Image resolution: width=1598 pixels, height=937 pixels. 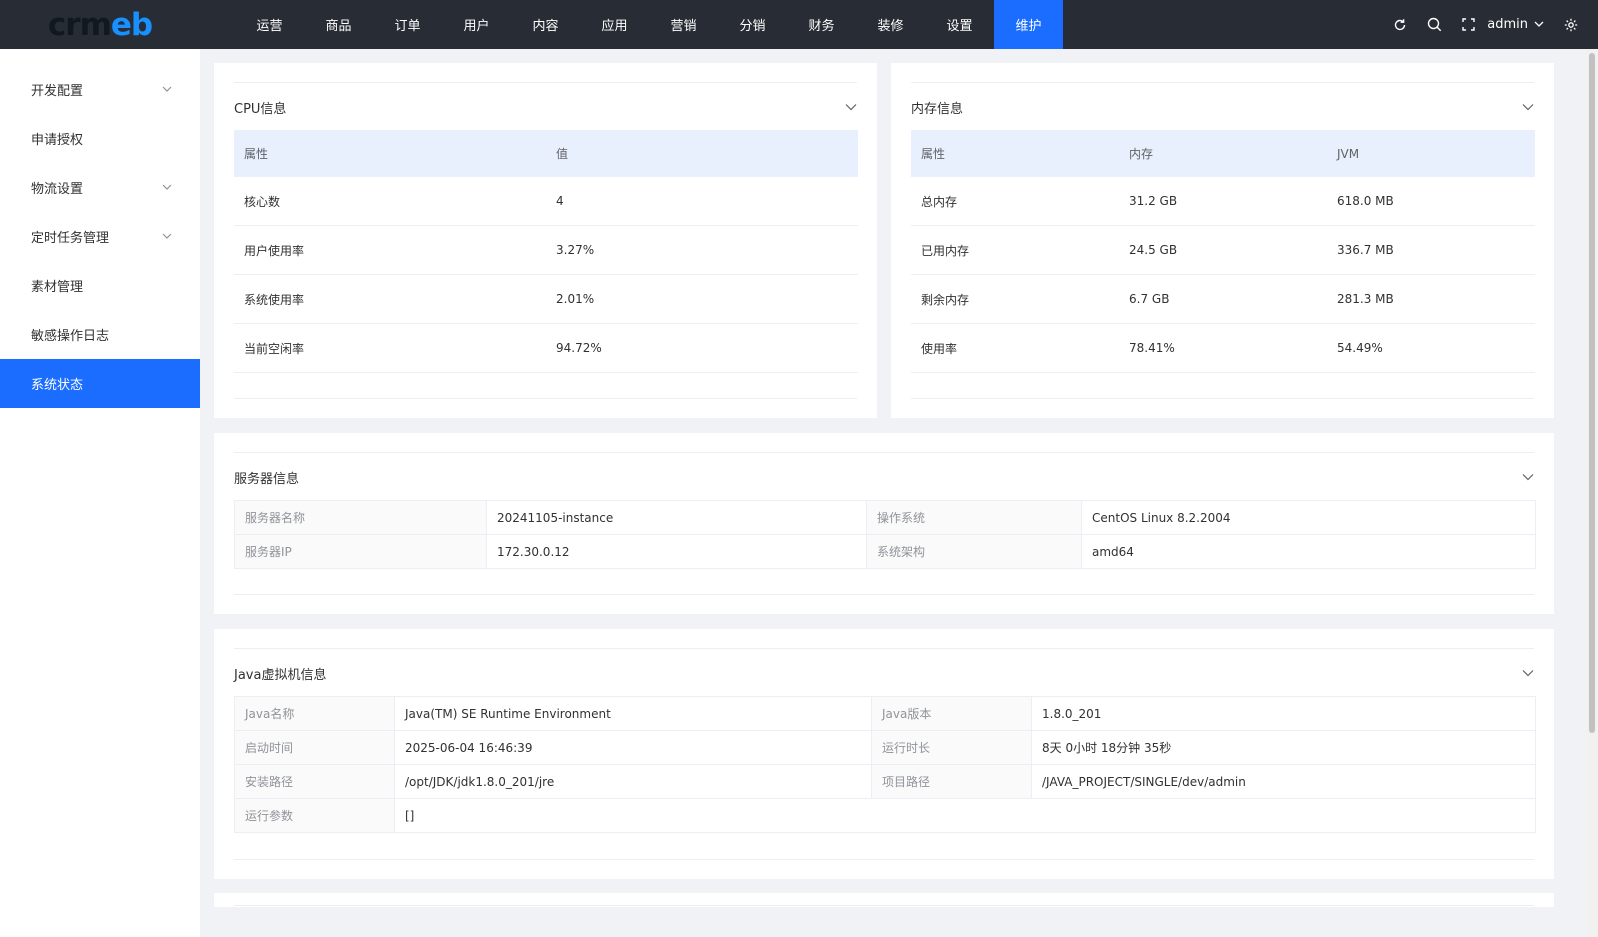 What do you see at coordinates (884, 672) in the screenshot?
I see `jvm-card-header: Java虚拟机信息` at bounding box center [884, 672].